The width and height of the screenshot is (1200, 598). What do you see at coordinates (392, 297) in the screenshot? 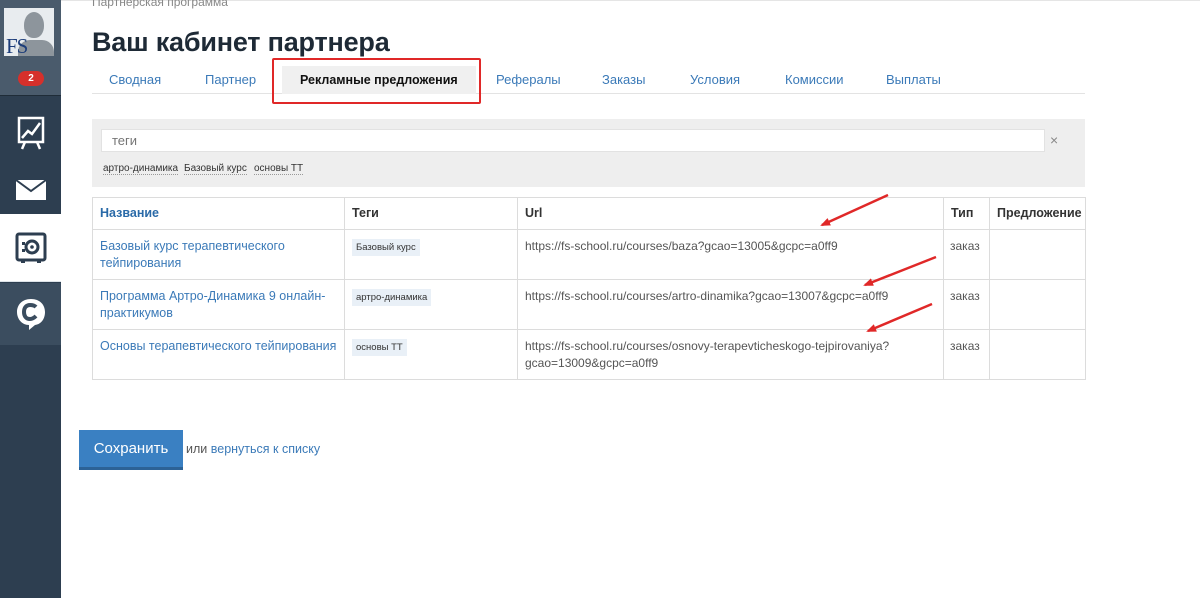
I see `offer-tag-chip: артро-динамика` at bounding box center [392, 297].